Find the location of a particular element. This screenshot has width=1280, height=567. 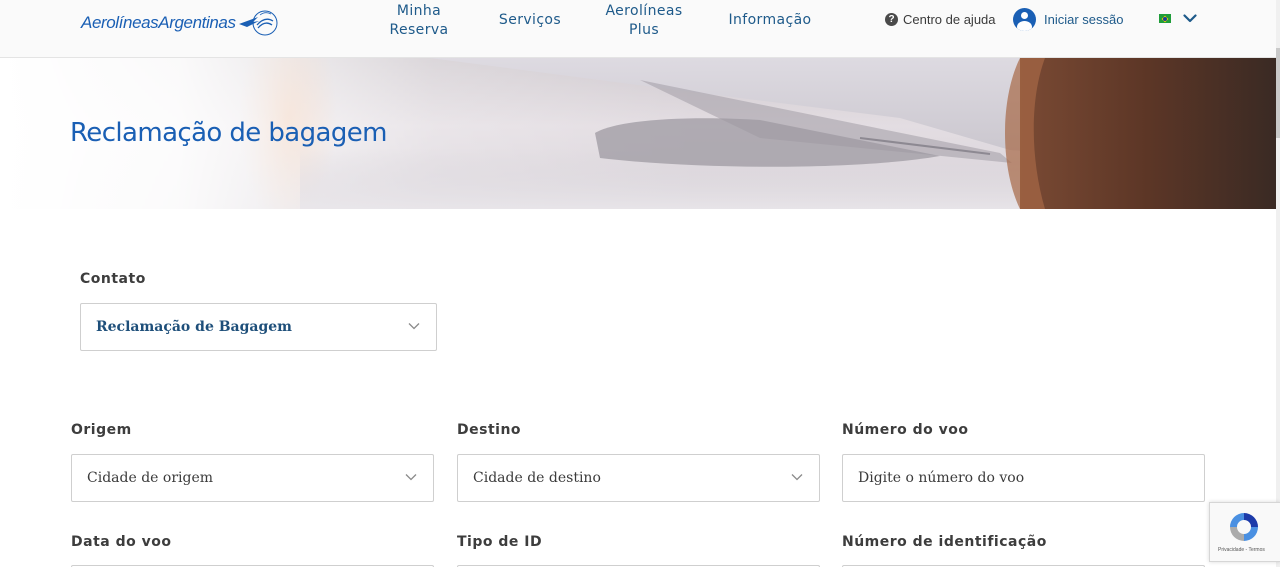

logo-text: AerolíneasArgentinas is located at coordinates (158, 22).